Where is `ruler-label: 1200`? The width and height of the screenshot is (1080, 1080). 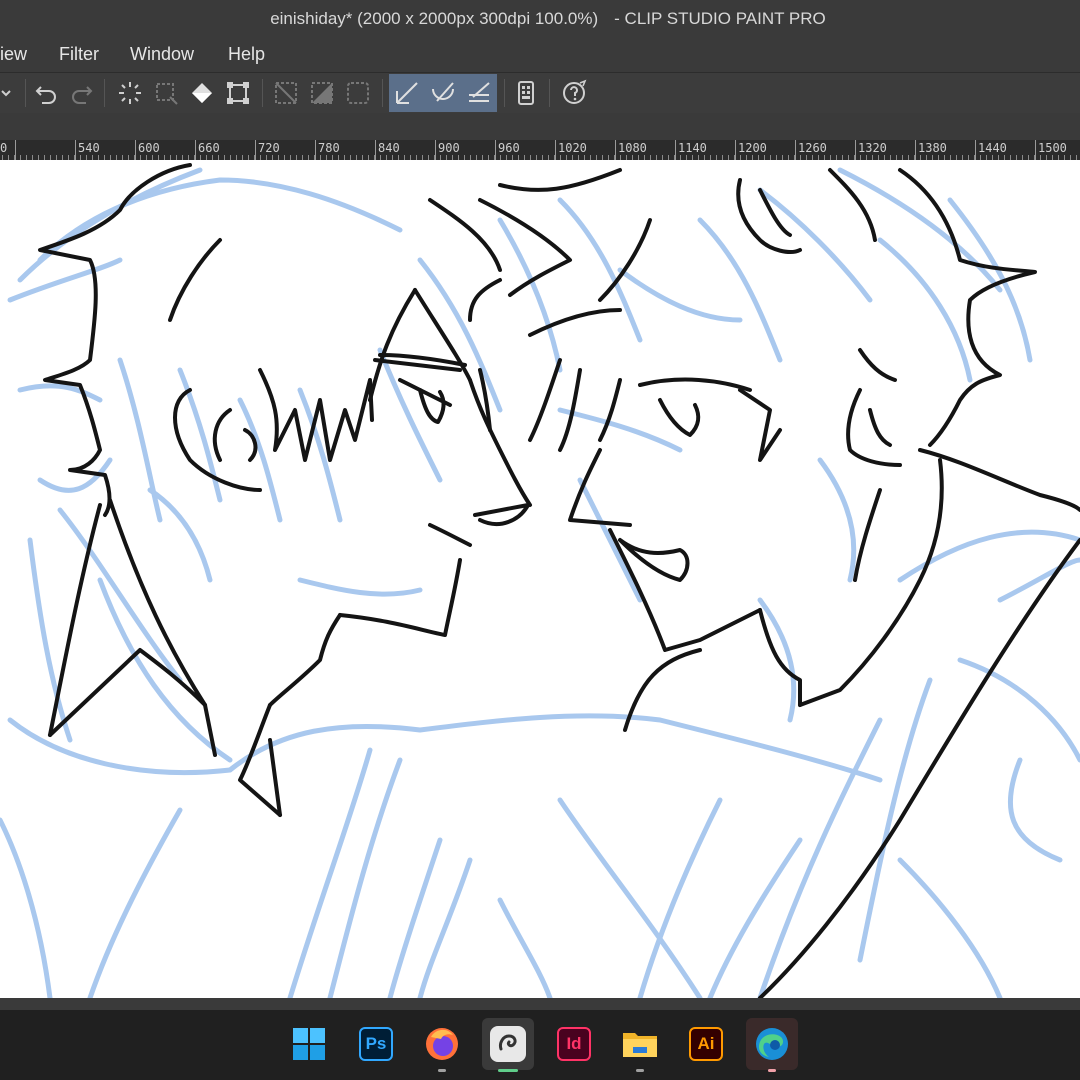 ruler-label: 1200 is located at coordinates (752, 148).